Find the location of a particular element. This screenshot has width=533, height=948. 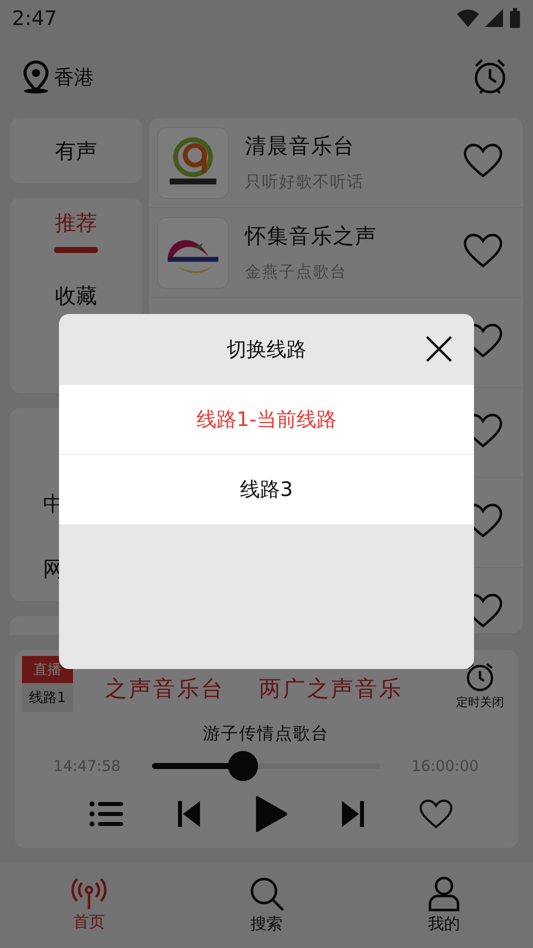

line-badge: 线路1 is located at coordinates (47, 697).